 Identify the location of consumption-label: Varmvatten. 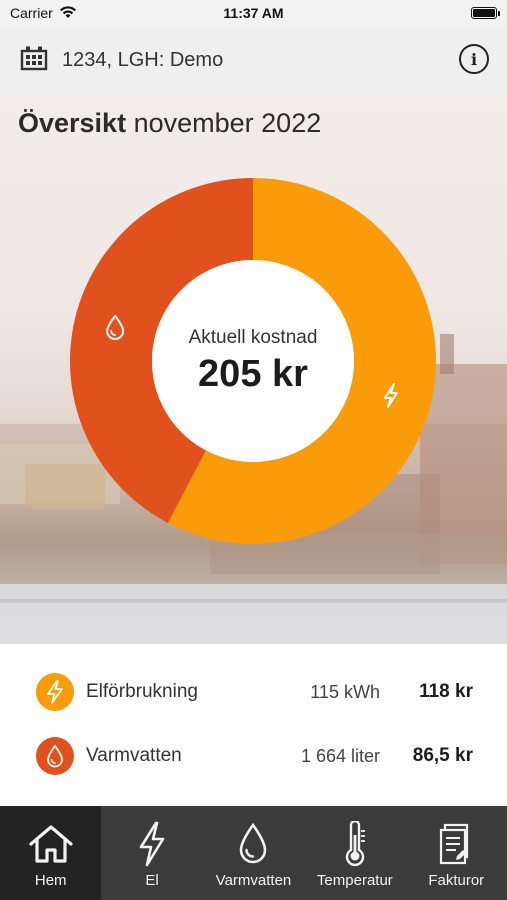
(134, 755).